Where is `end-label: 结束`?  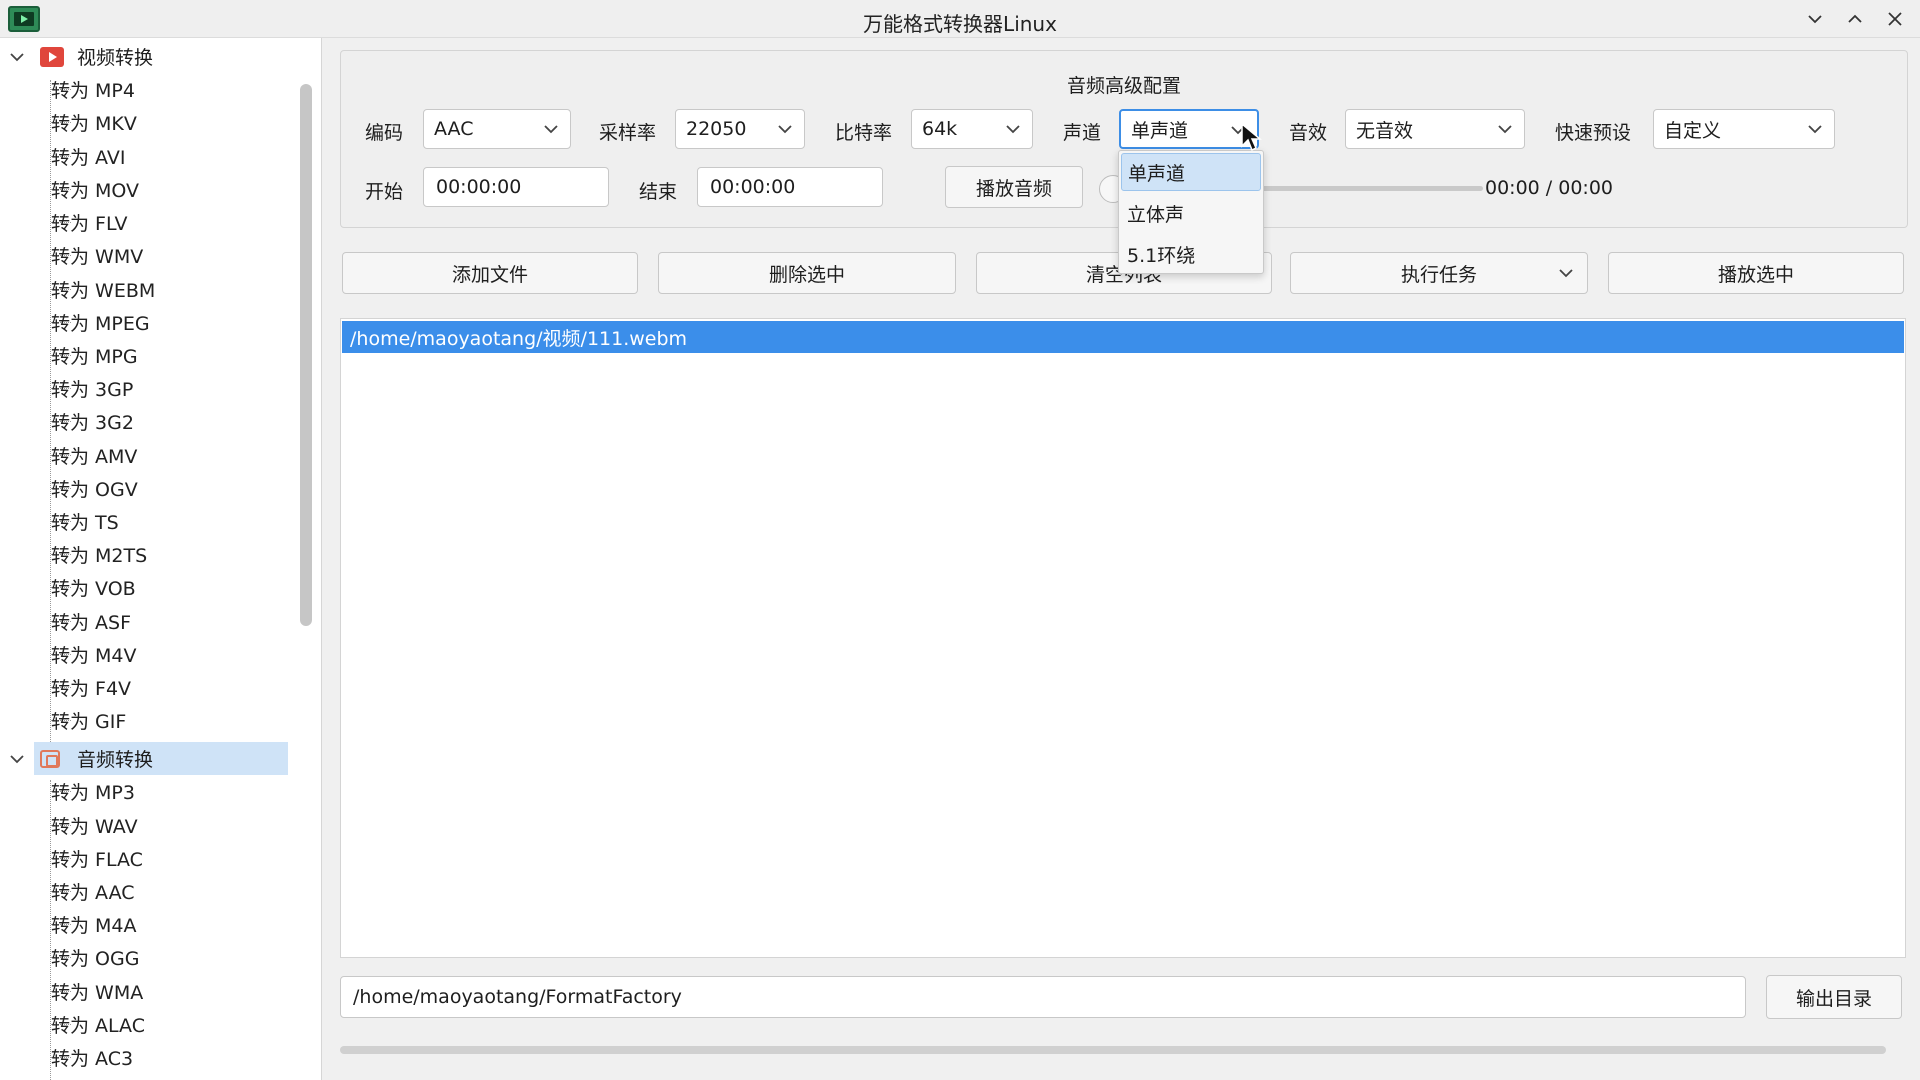 end-label: 结束 is located at coordinates (658, 192).